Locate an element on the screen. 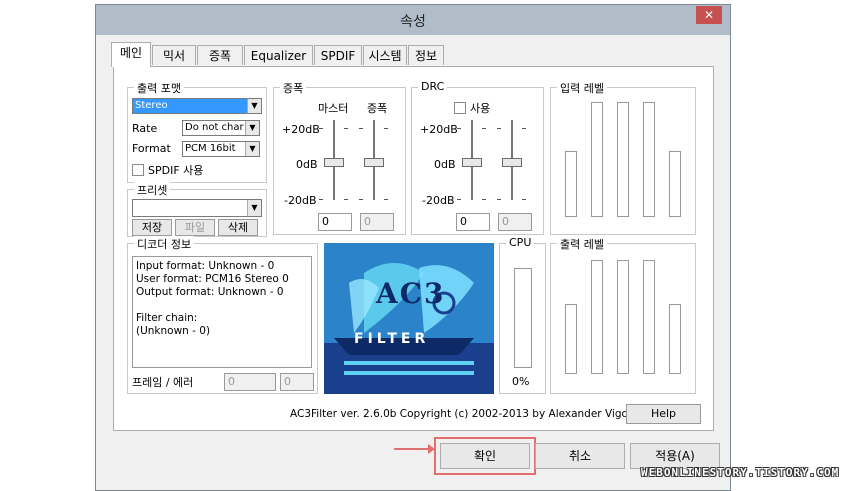  close-button: ✕ is located at coordinates (709, 15).